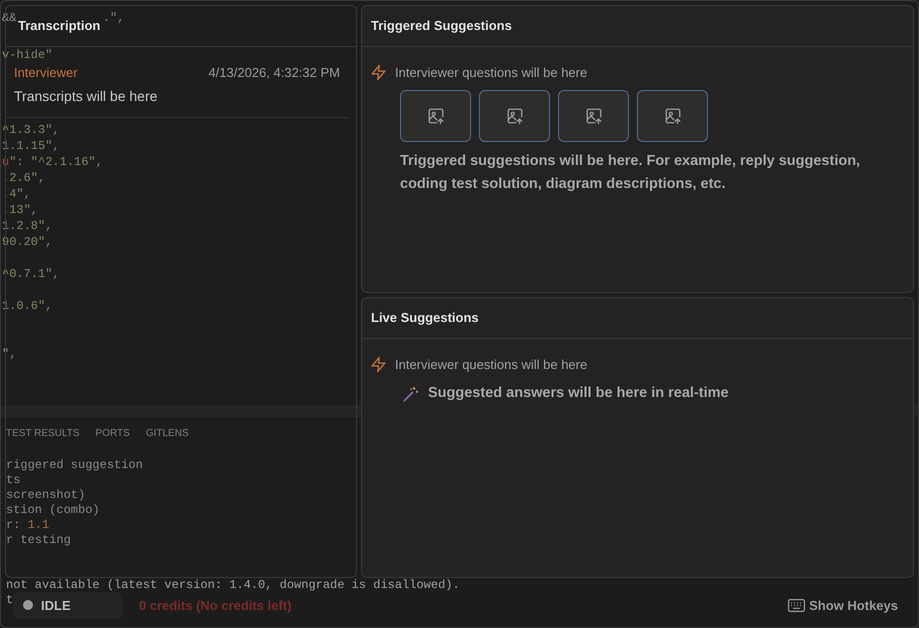  What do you see at coordinates (637, 26) in the screenshot?
I see `panel-title: Triggered Suggestions` at bounding box center [637, 26].